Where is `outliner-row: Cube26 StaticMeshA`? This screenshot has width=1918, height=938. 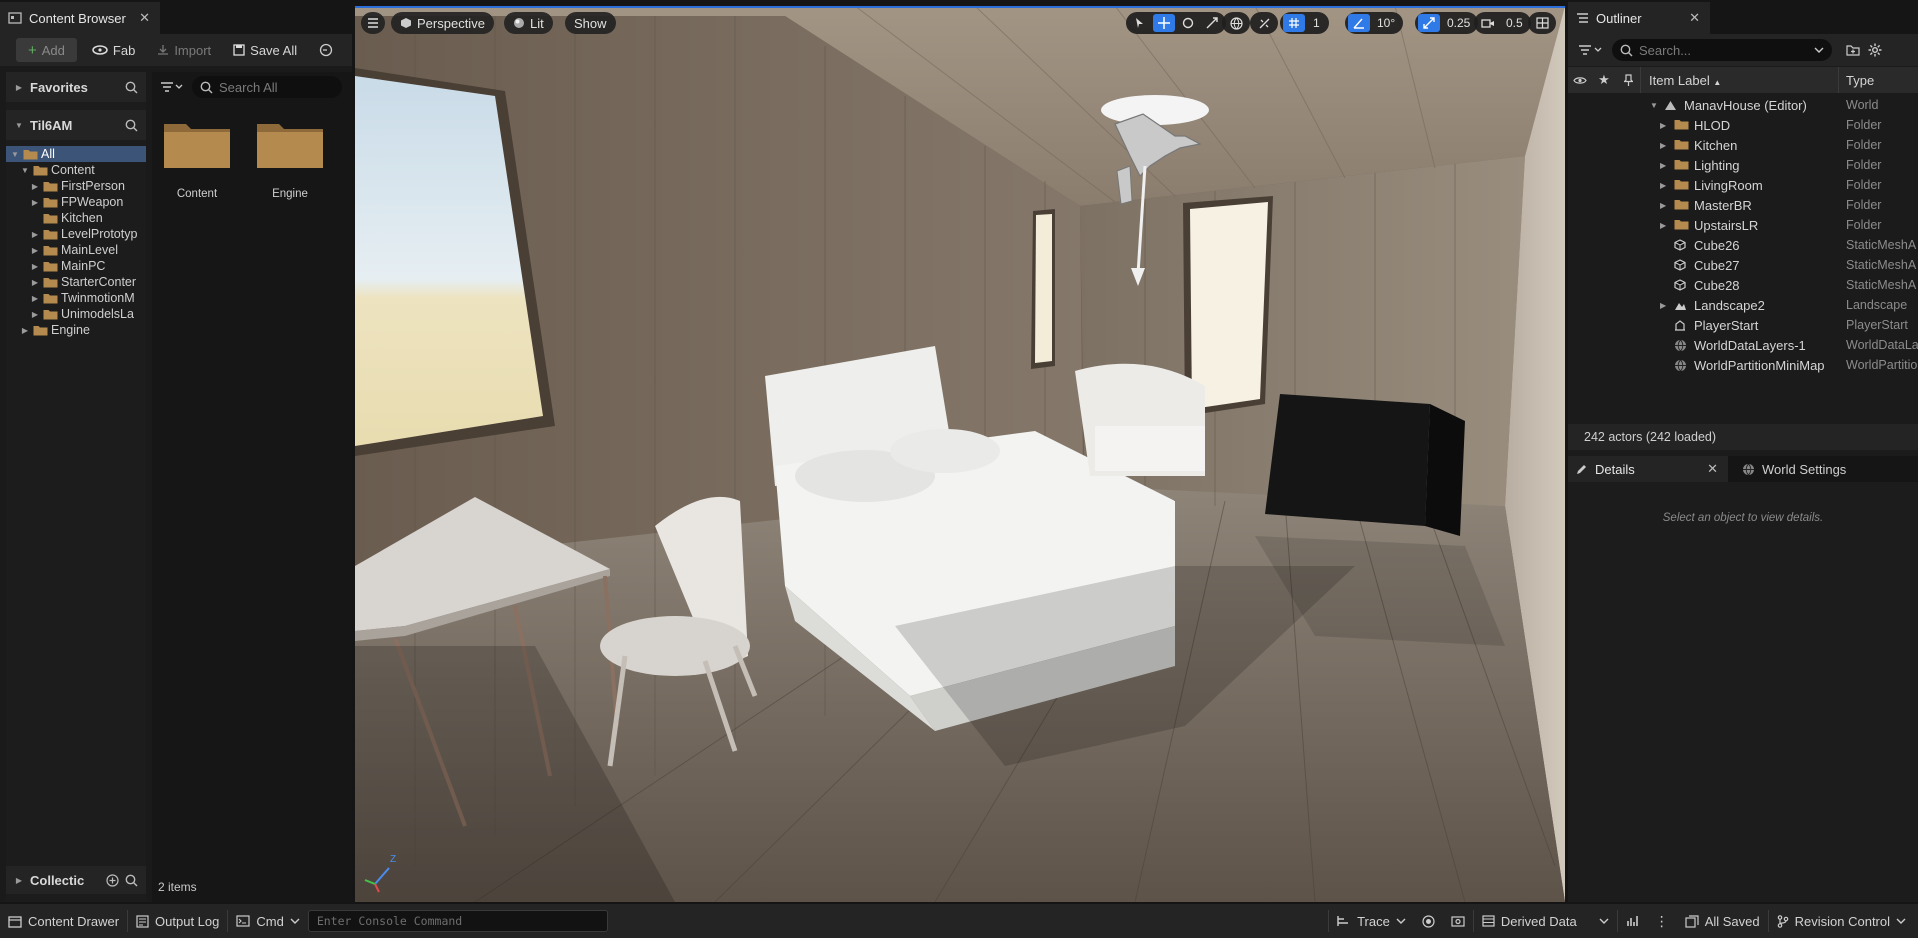 outliner-row: Cube26 StaticMeshA is located at coordinates (1743, 245).